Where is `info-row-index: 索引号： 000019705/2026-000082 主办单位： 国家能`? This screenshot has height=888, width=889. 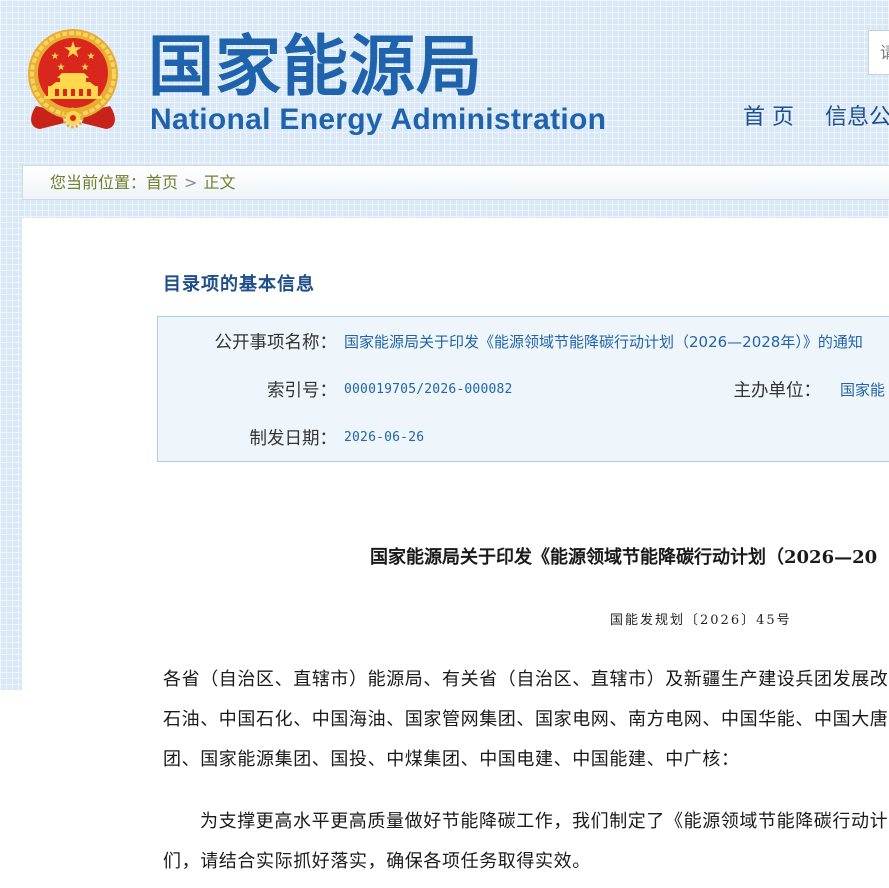 info-row-index: 索引号： 000019705/2026-000082 主办单位： 国家能 is located at coordinates (523, 389).